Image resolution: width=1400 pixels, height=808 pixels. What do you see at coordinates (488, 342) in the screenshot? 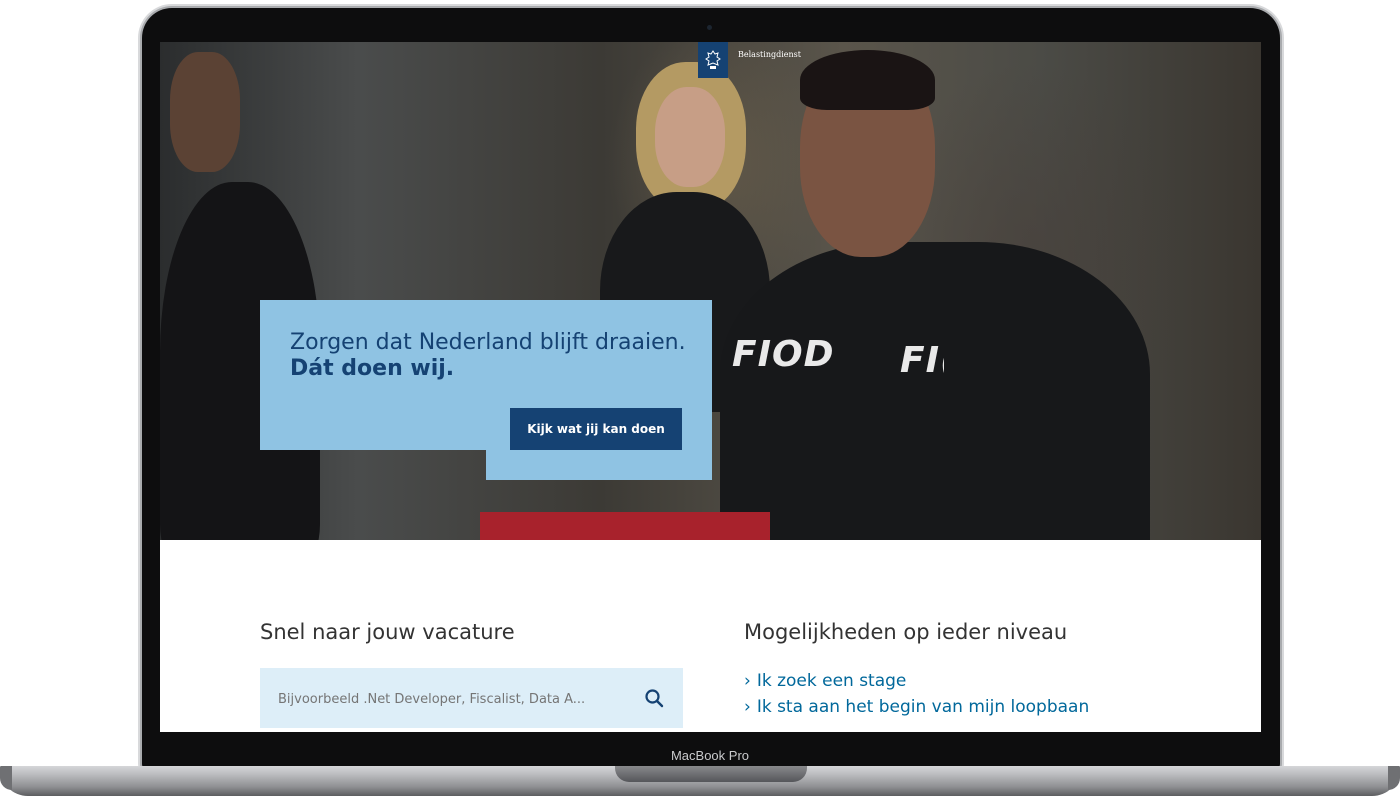
I see `promo-title-regular: Zorgen dat Nederland blijft draaien.` at bounding box center [488, 342].